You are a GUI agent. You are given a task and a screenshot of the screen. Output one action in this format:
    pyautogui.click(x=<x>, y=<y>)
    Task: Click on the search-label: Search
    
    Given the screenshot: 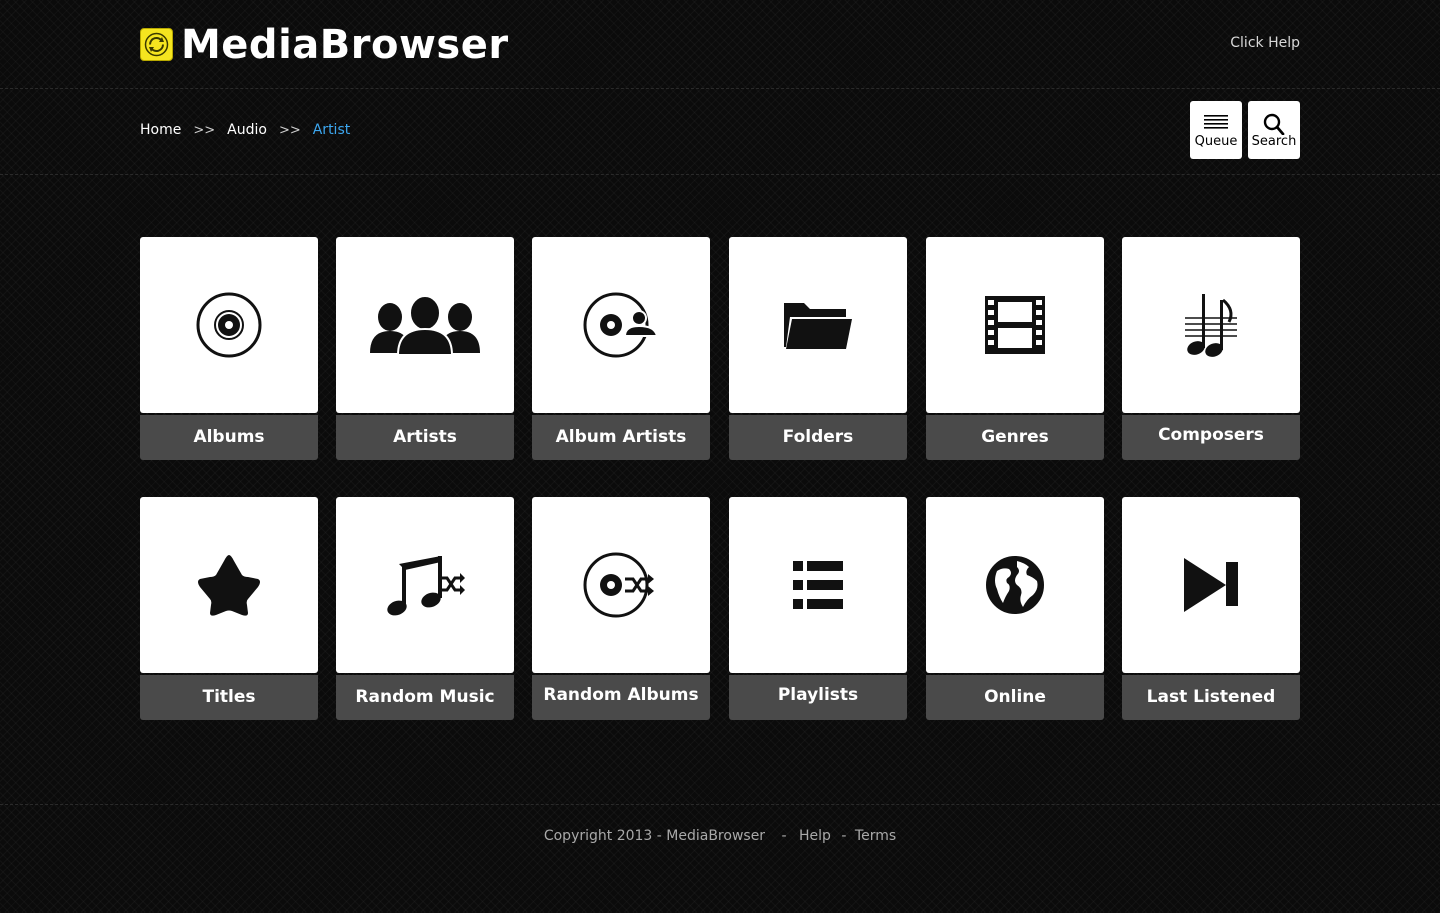 What is the action you would take?
    pyautogui.click(x=1274, y=141)
    